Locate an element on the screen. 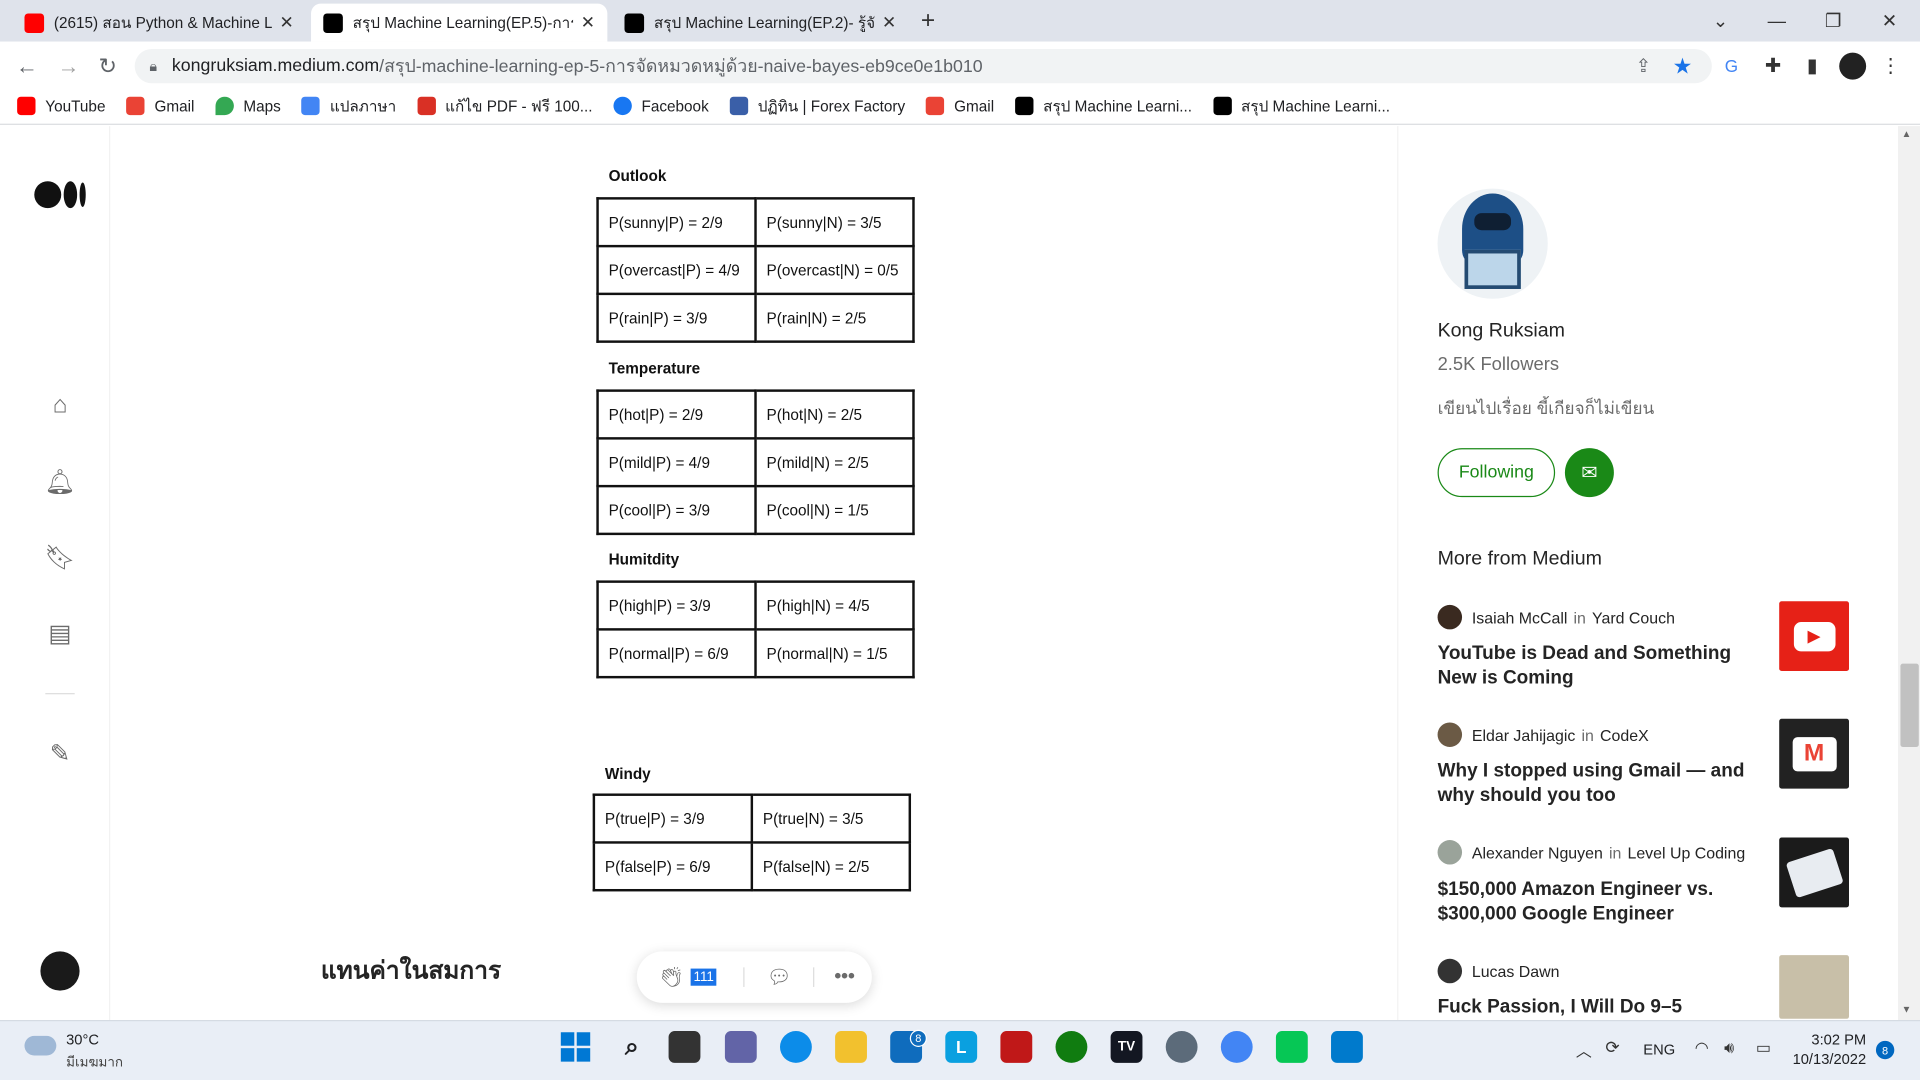 The image size is (1920, 1080). clap-icon: 👏︎ is located at coordinates (671, 977).